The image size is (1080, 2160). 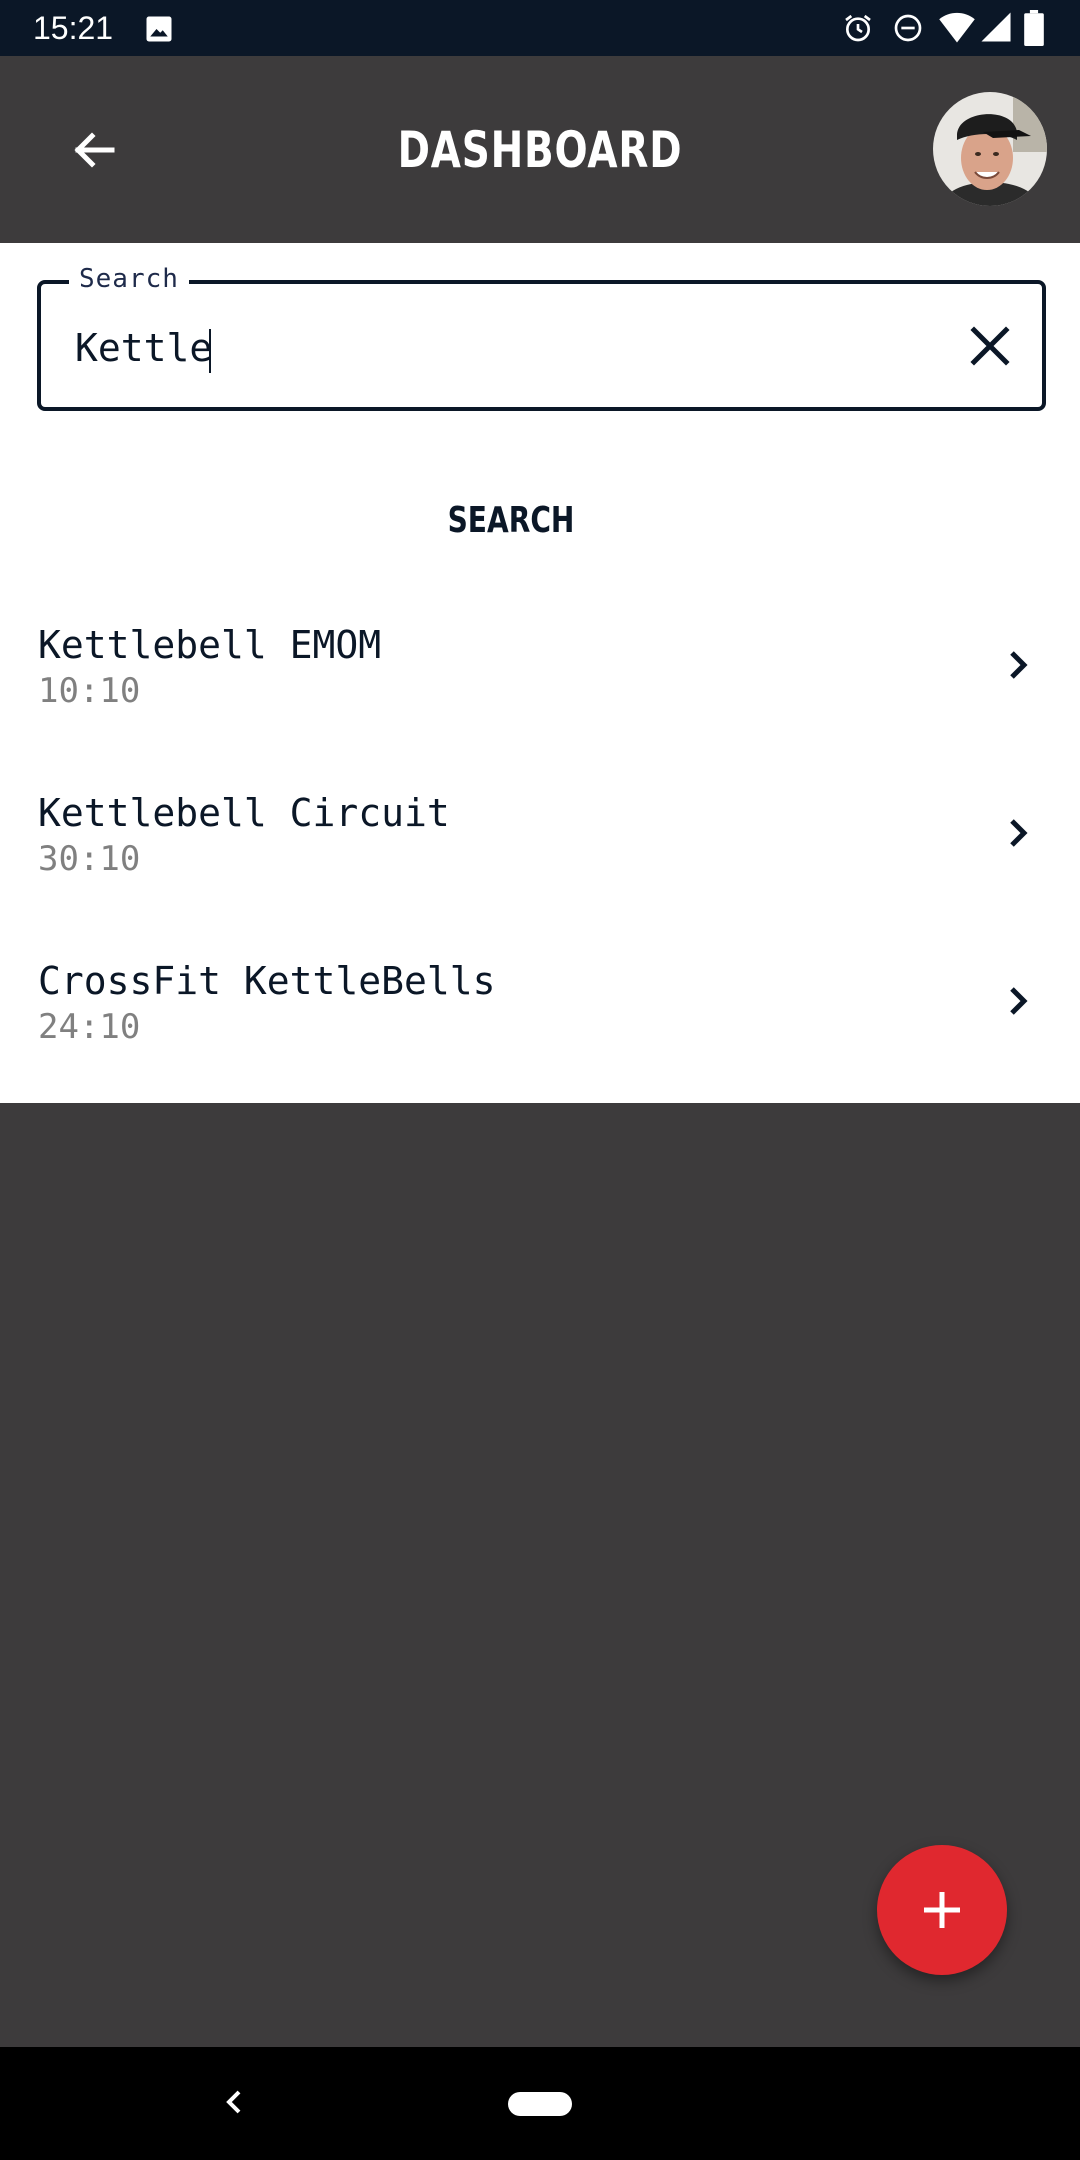 I want to click on system-nav-bar, so click(x=540, y=2103).